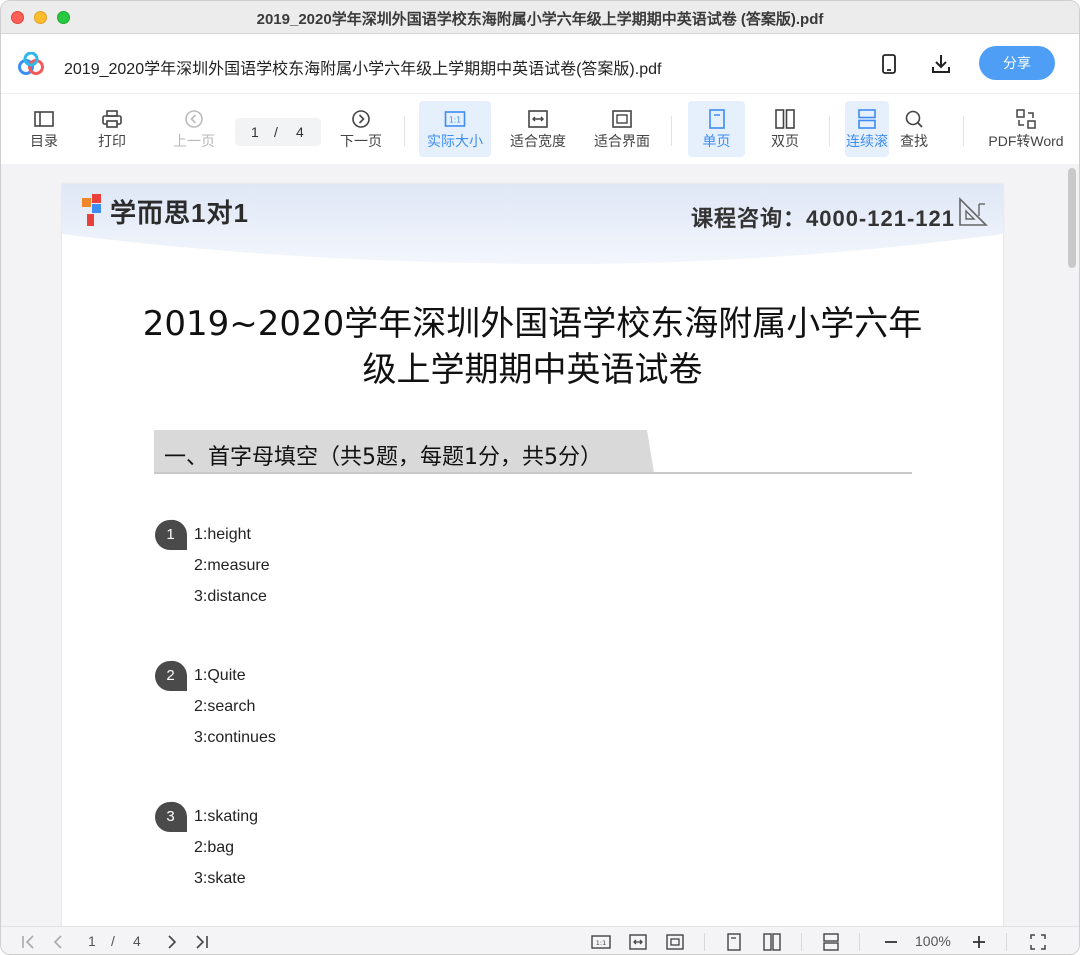 This screenshot has height=955, width=1080. I want to click on share-button: 分享, so click(1017, 63).